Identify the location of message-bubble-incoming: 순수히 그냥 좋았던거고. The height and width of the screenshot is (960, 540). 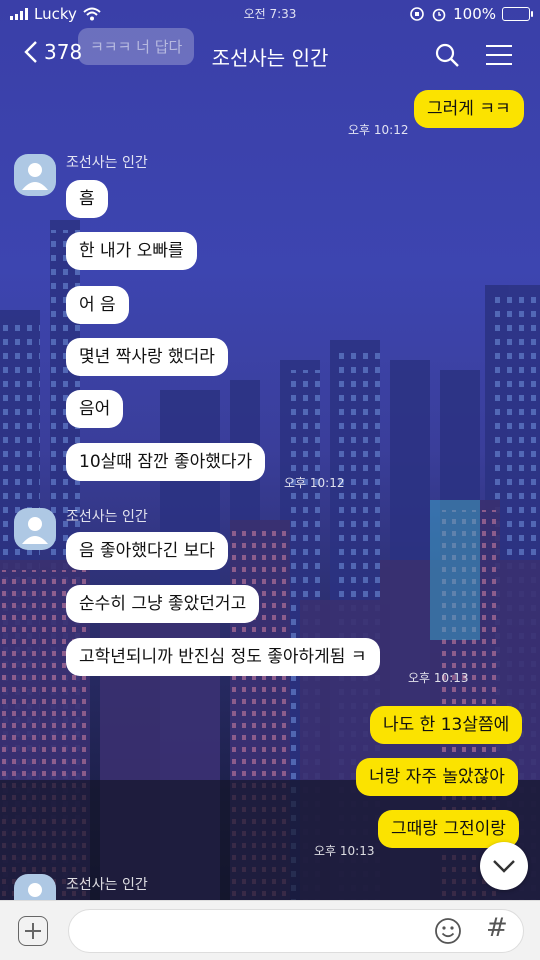
(163, 604).